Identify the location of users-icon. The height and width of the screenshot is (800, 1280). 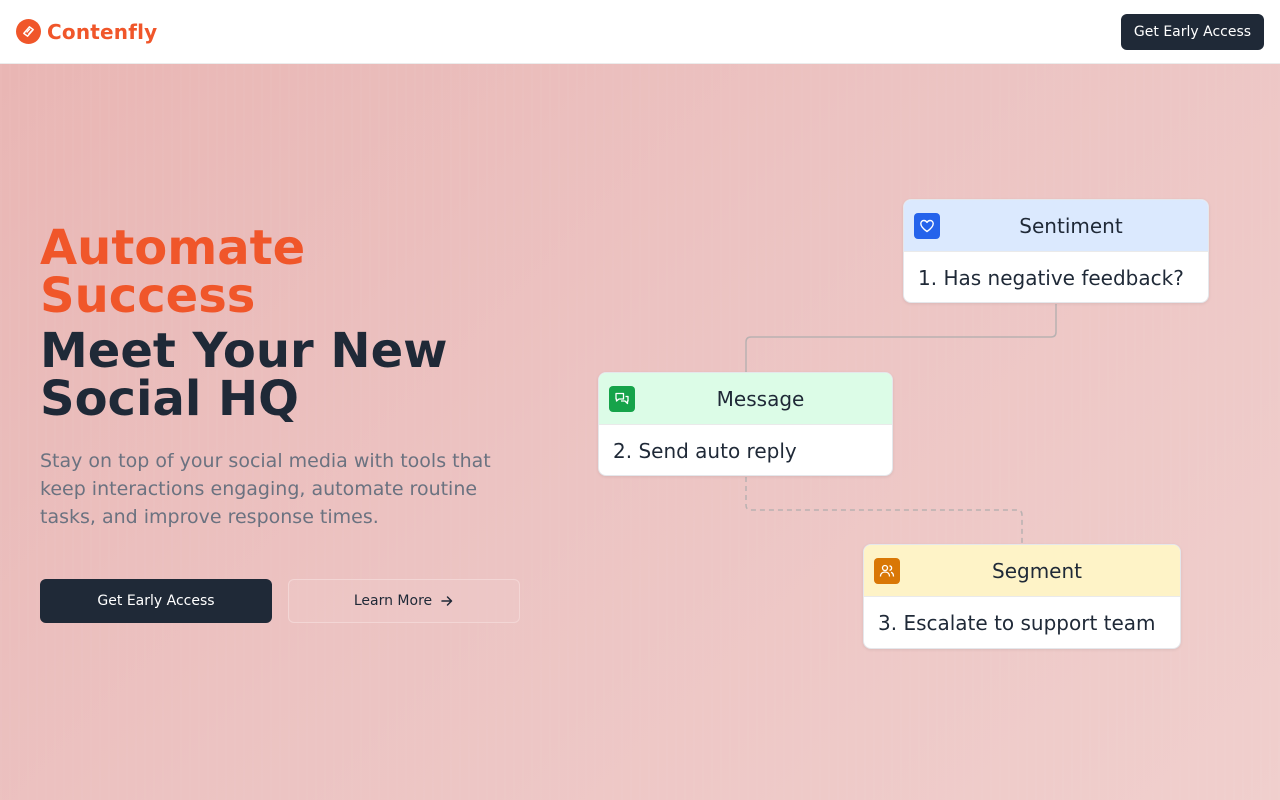
(887, 571).